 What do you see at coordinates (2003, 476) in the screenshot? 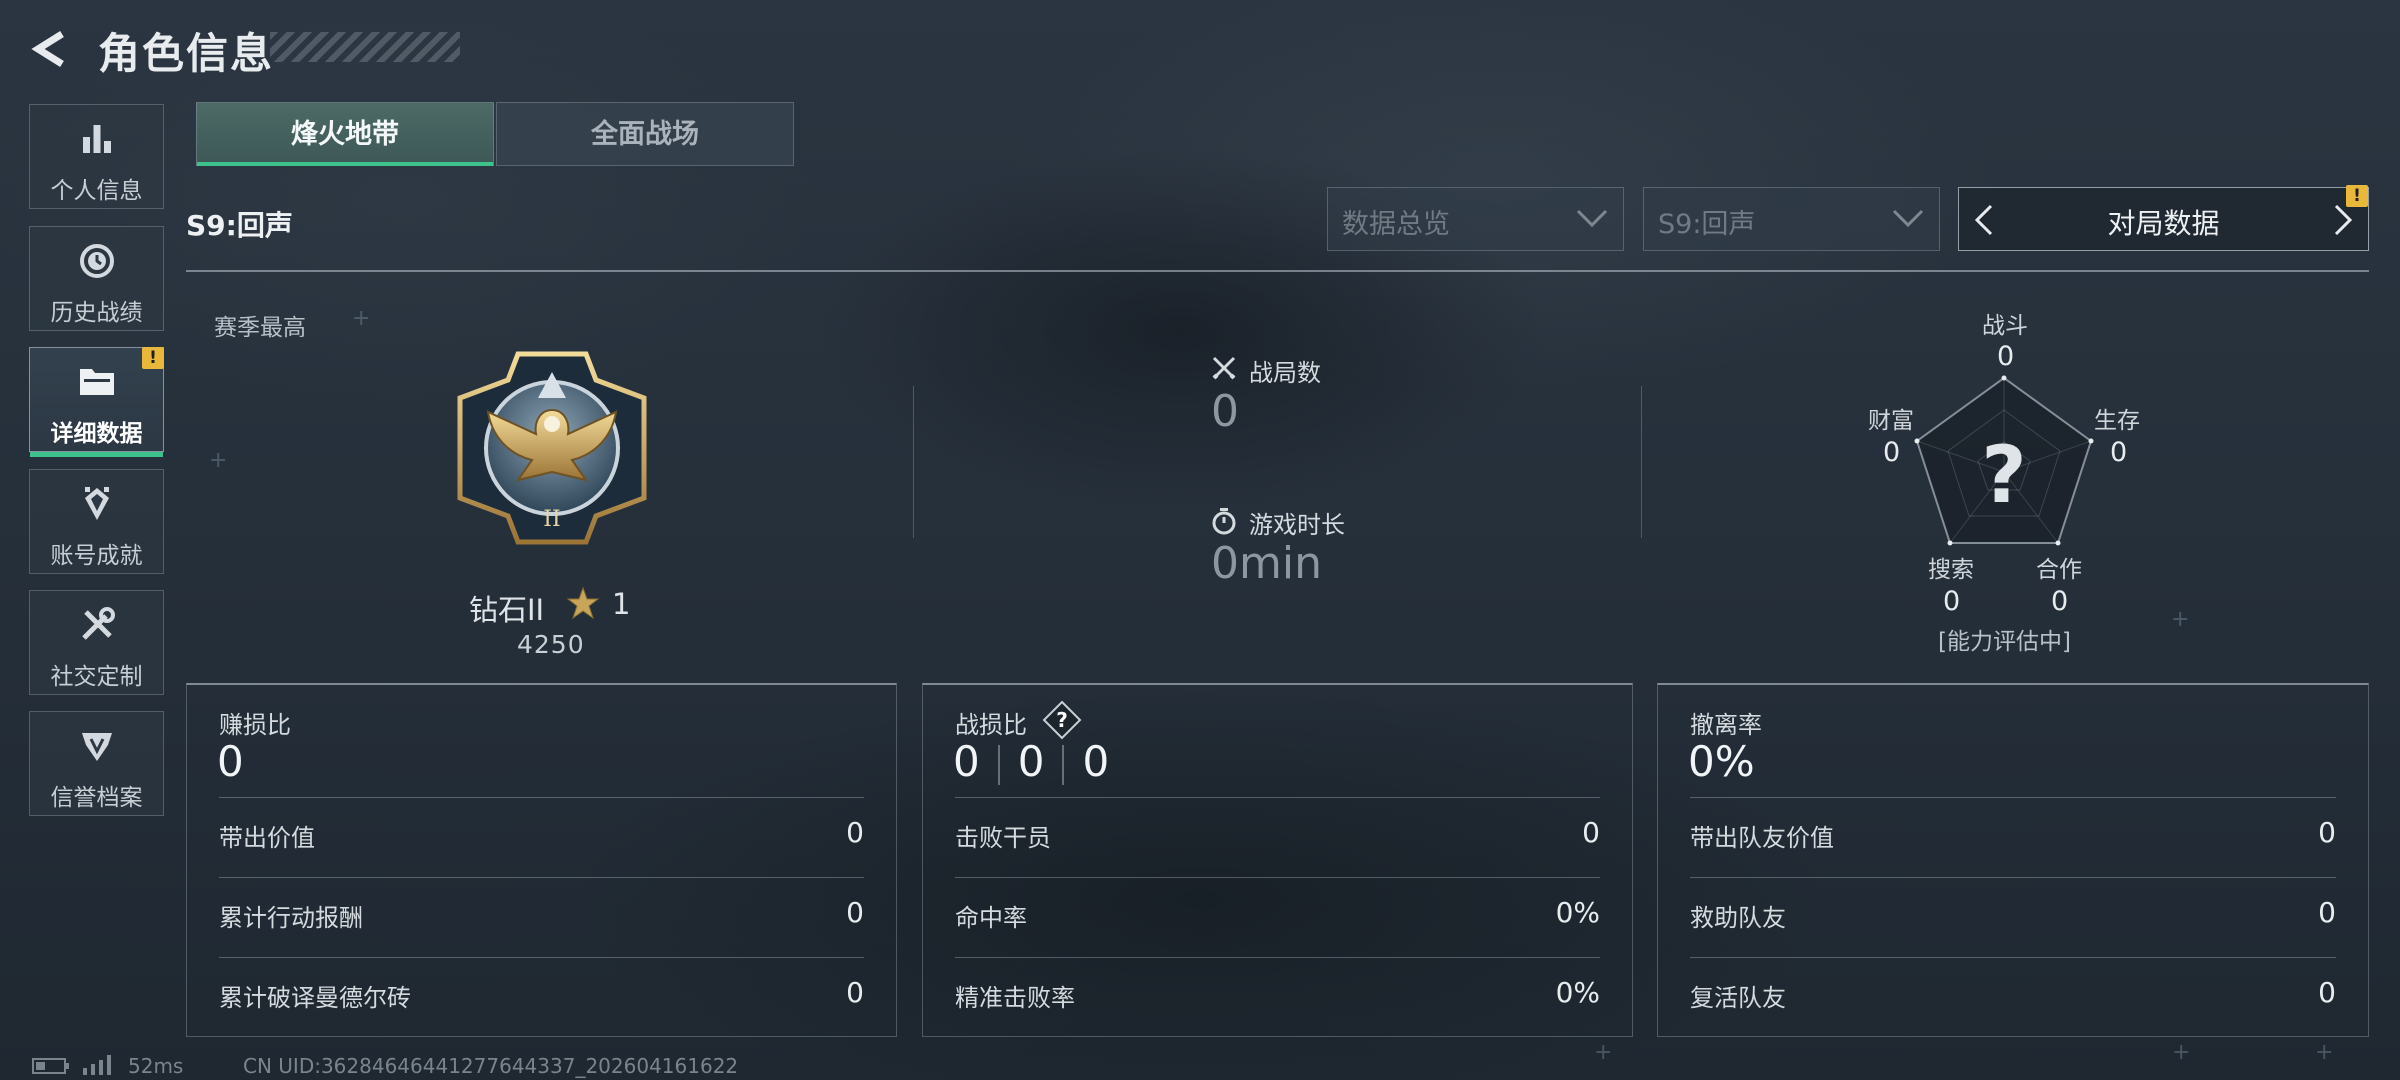
I see `radar-question-mark: ?` at bounding box center [2003, 476].